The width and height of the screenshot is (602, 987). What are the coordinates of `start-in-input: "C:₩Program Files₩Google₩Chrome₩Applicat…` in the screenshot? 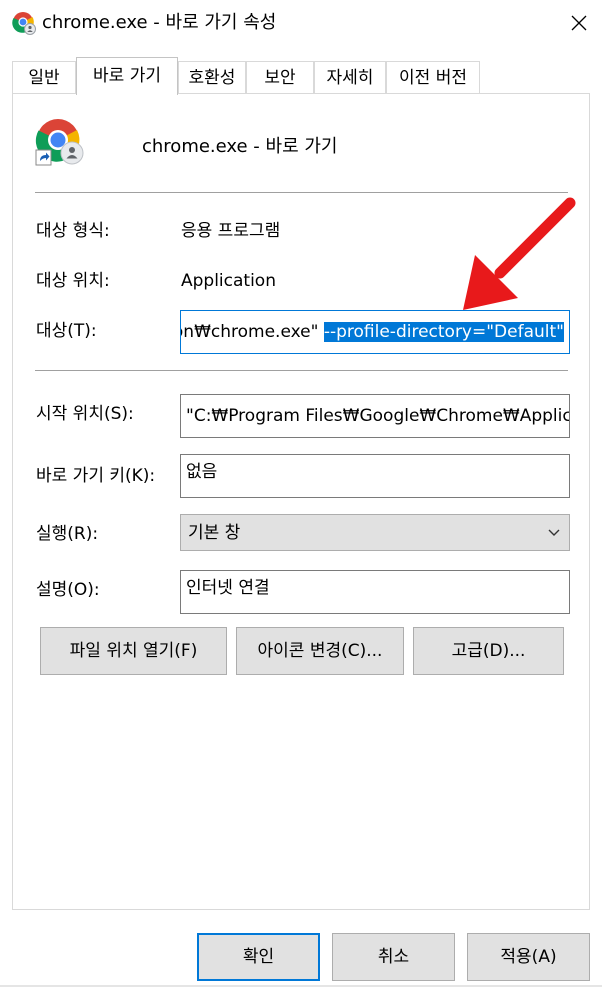 It's located at (375, 416).